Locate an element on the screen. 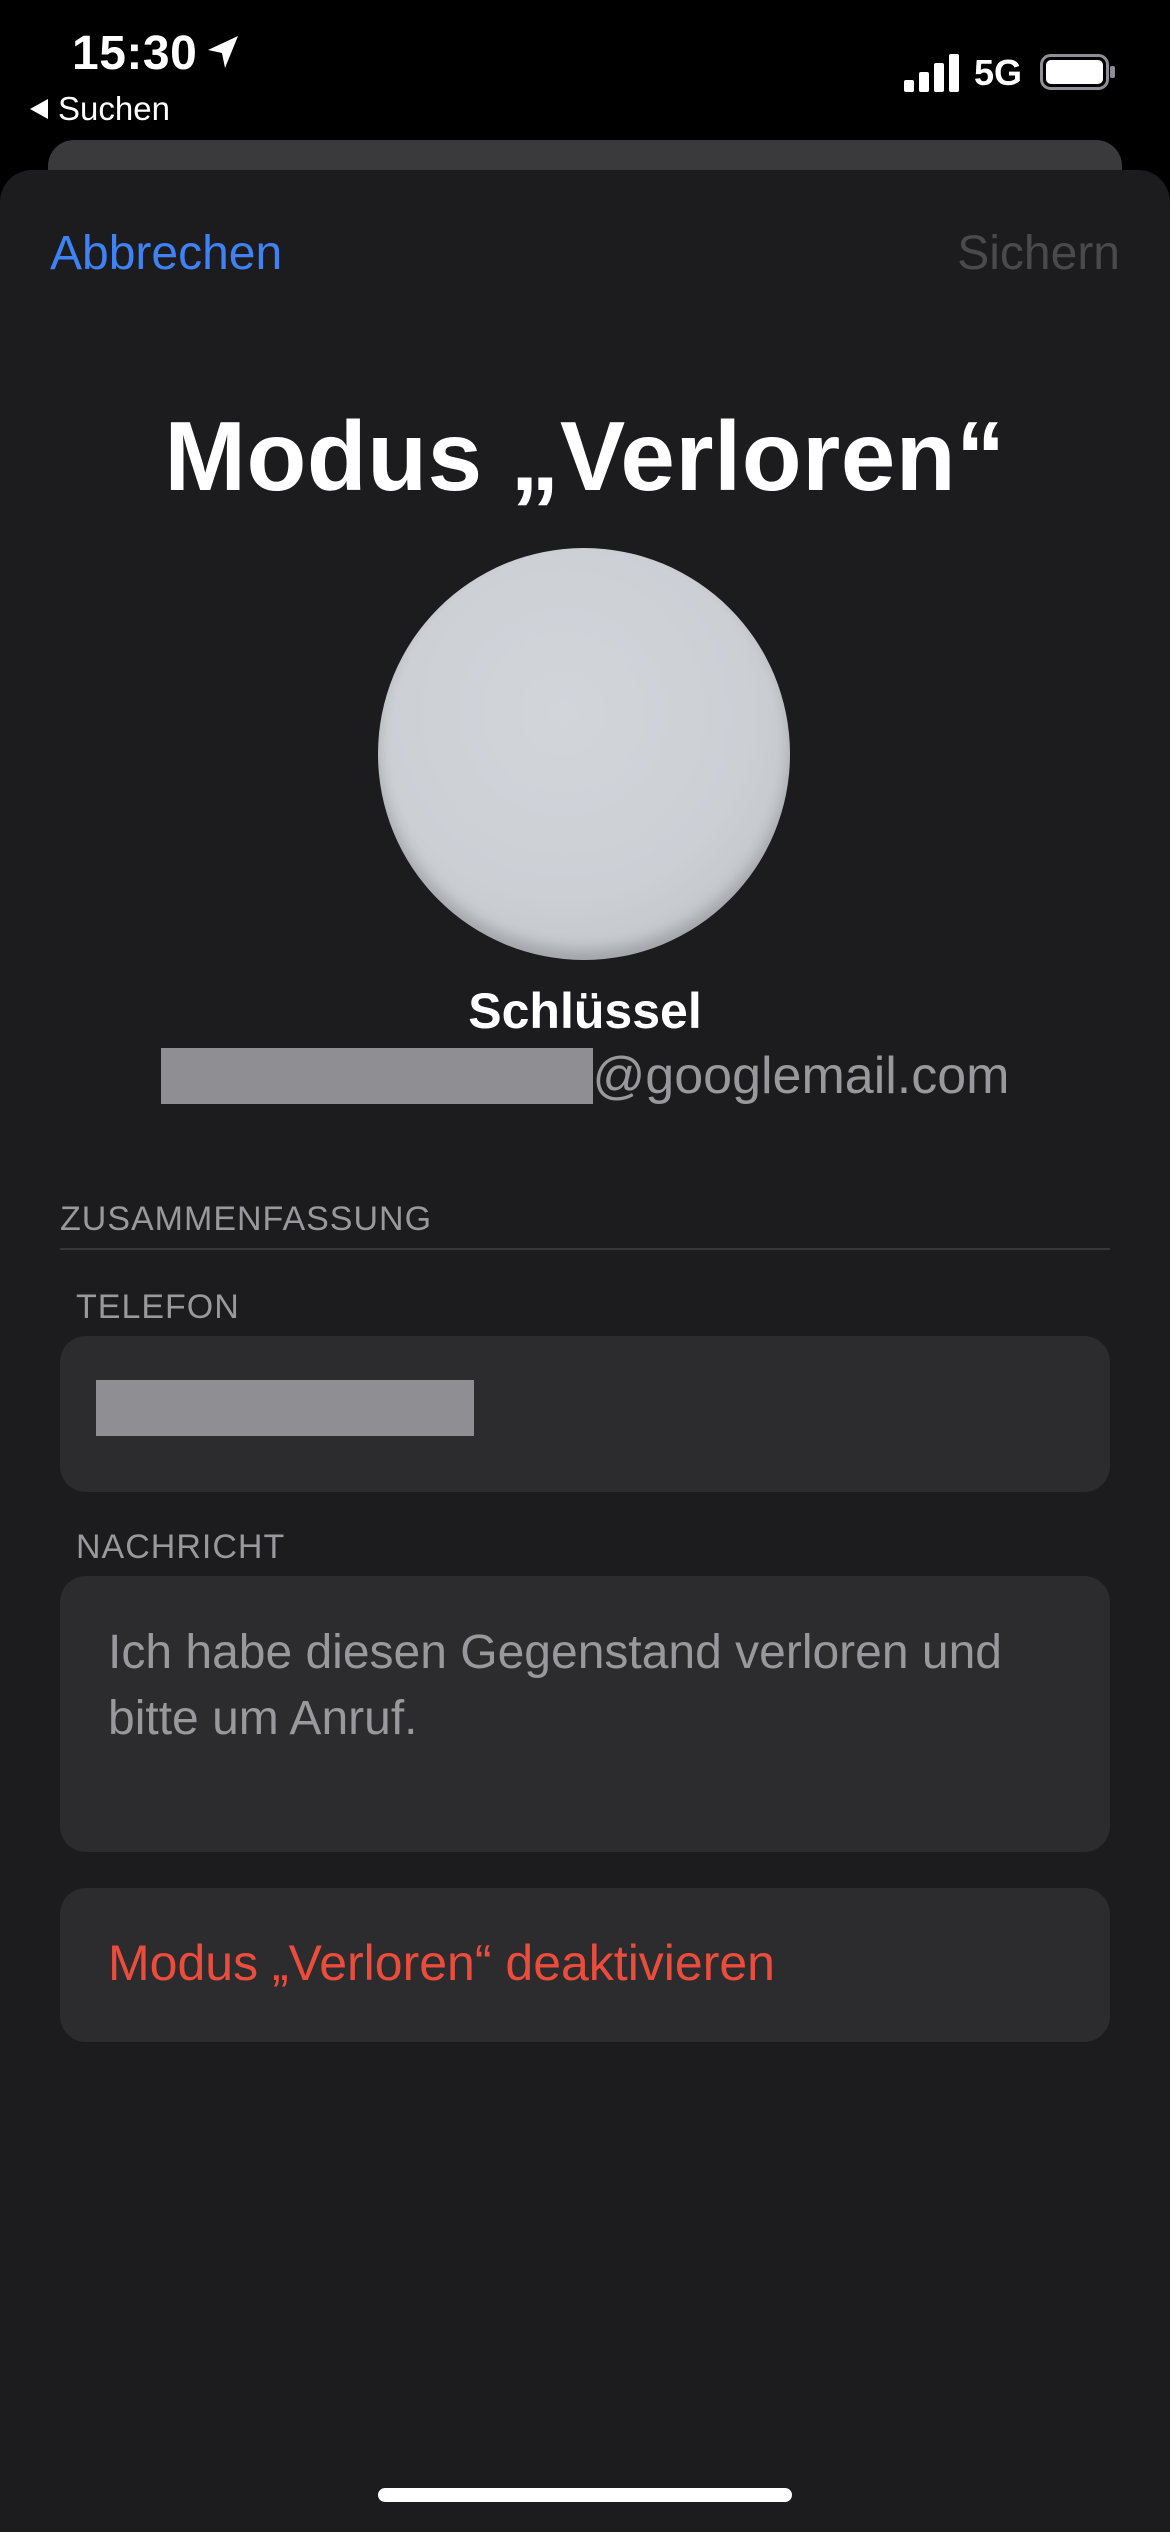 The image size is (1170, 2532). redacted-email-block is located at coordinates (376, 1076).